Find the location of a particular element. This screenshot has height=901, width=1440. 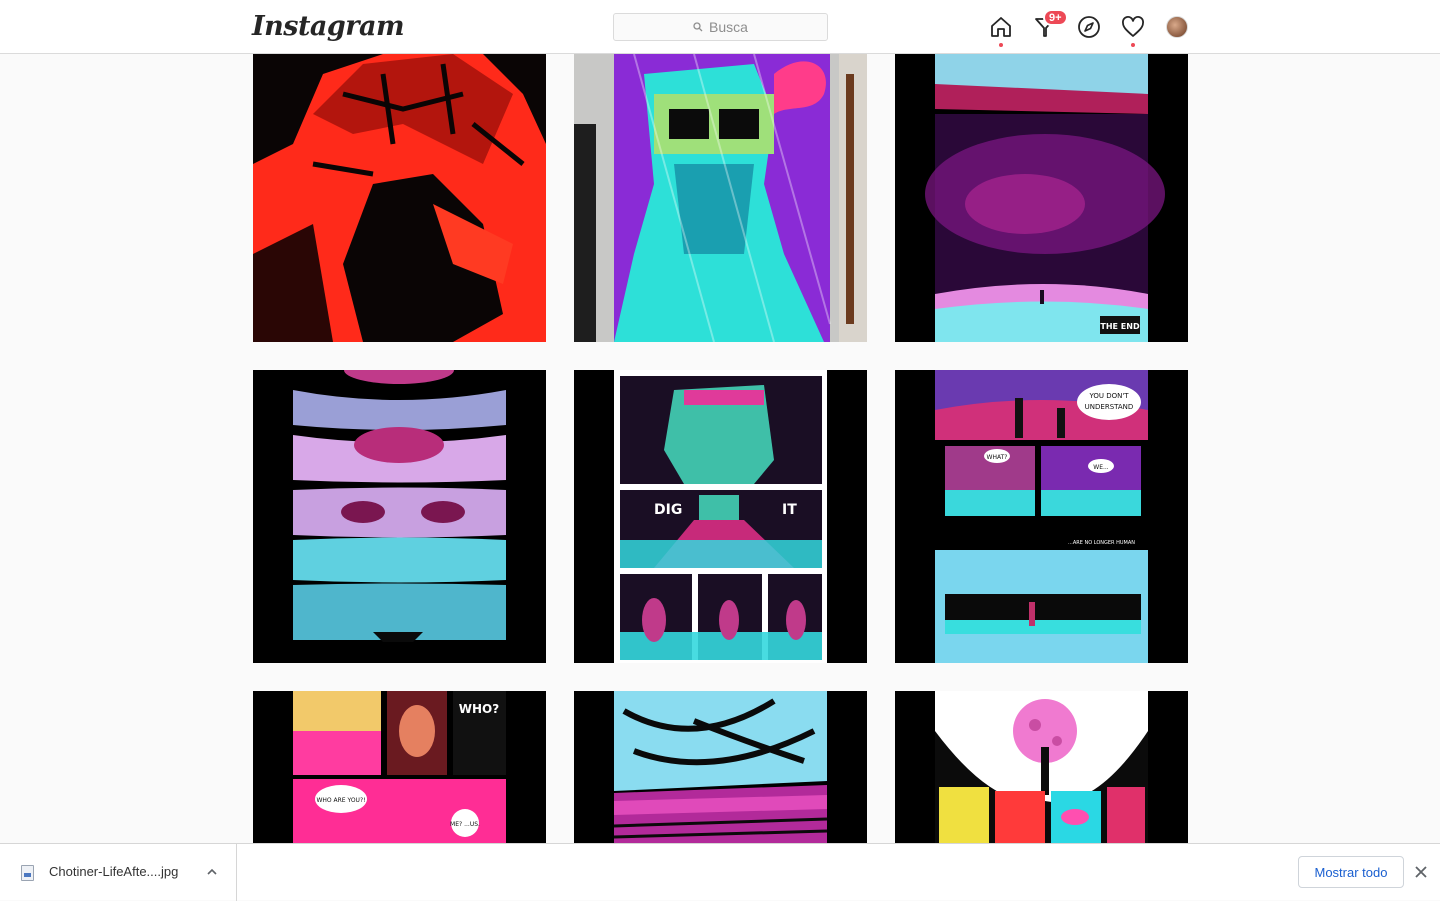

post-thumbnail: WHO? WHO ARE YOU?! ME? ...US. is located at coordinates (399, 767).